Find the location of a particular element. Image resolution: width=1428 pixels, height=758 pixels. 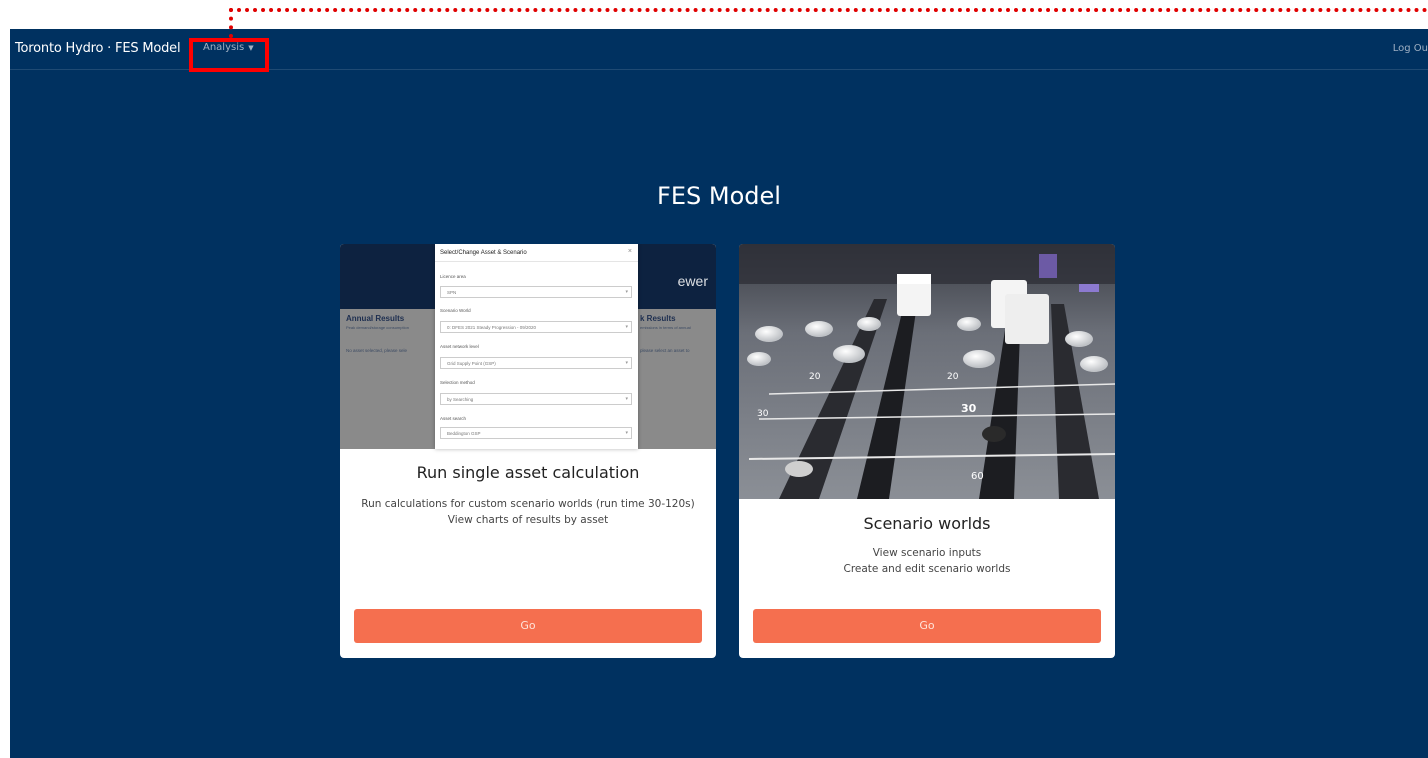

card-desc-line: View charts of results by asset is located at coordinates (528, 520).